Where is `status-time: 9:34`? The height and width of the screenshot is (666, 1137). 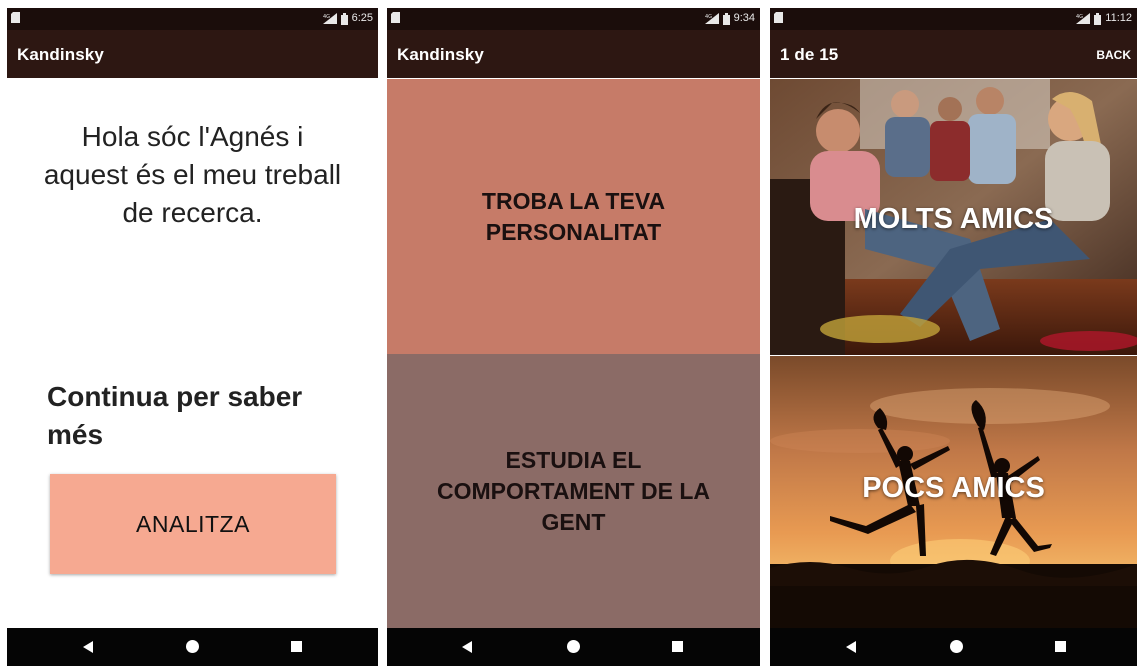 status-time: 9:34 is located at coordinates (744, 18).